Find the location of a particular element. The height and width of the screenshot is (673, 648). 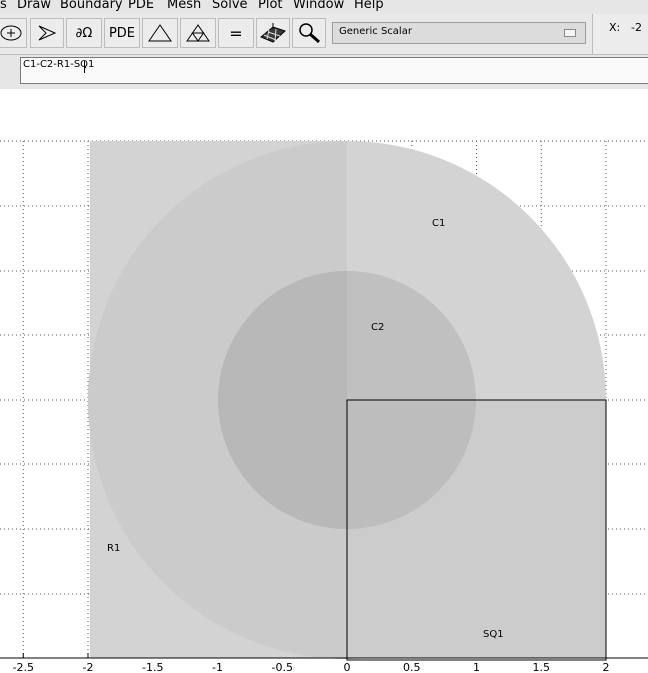

x-tick-labels: -2.5 -2 -1.5 -1 -0.5 0 0.5 1 1.5 2 is located at coordinates (311, 667).